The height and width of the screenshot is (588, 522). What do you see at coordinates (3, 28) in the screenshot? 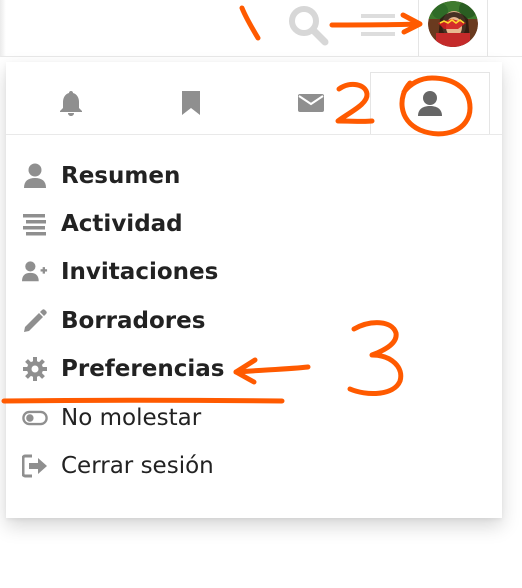
I see `header-edge` at bounding box center [3, 28].